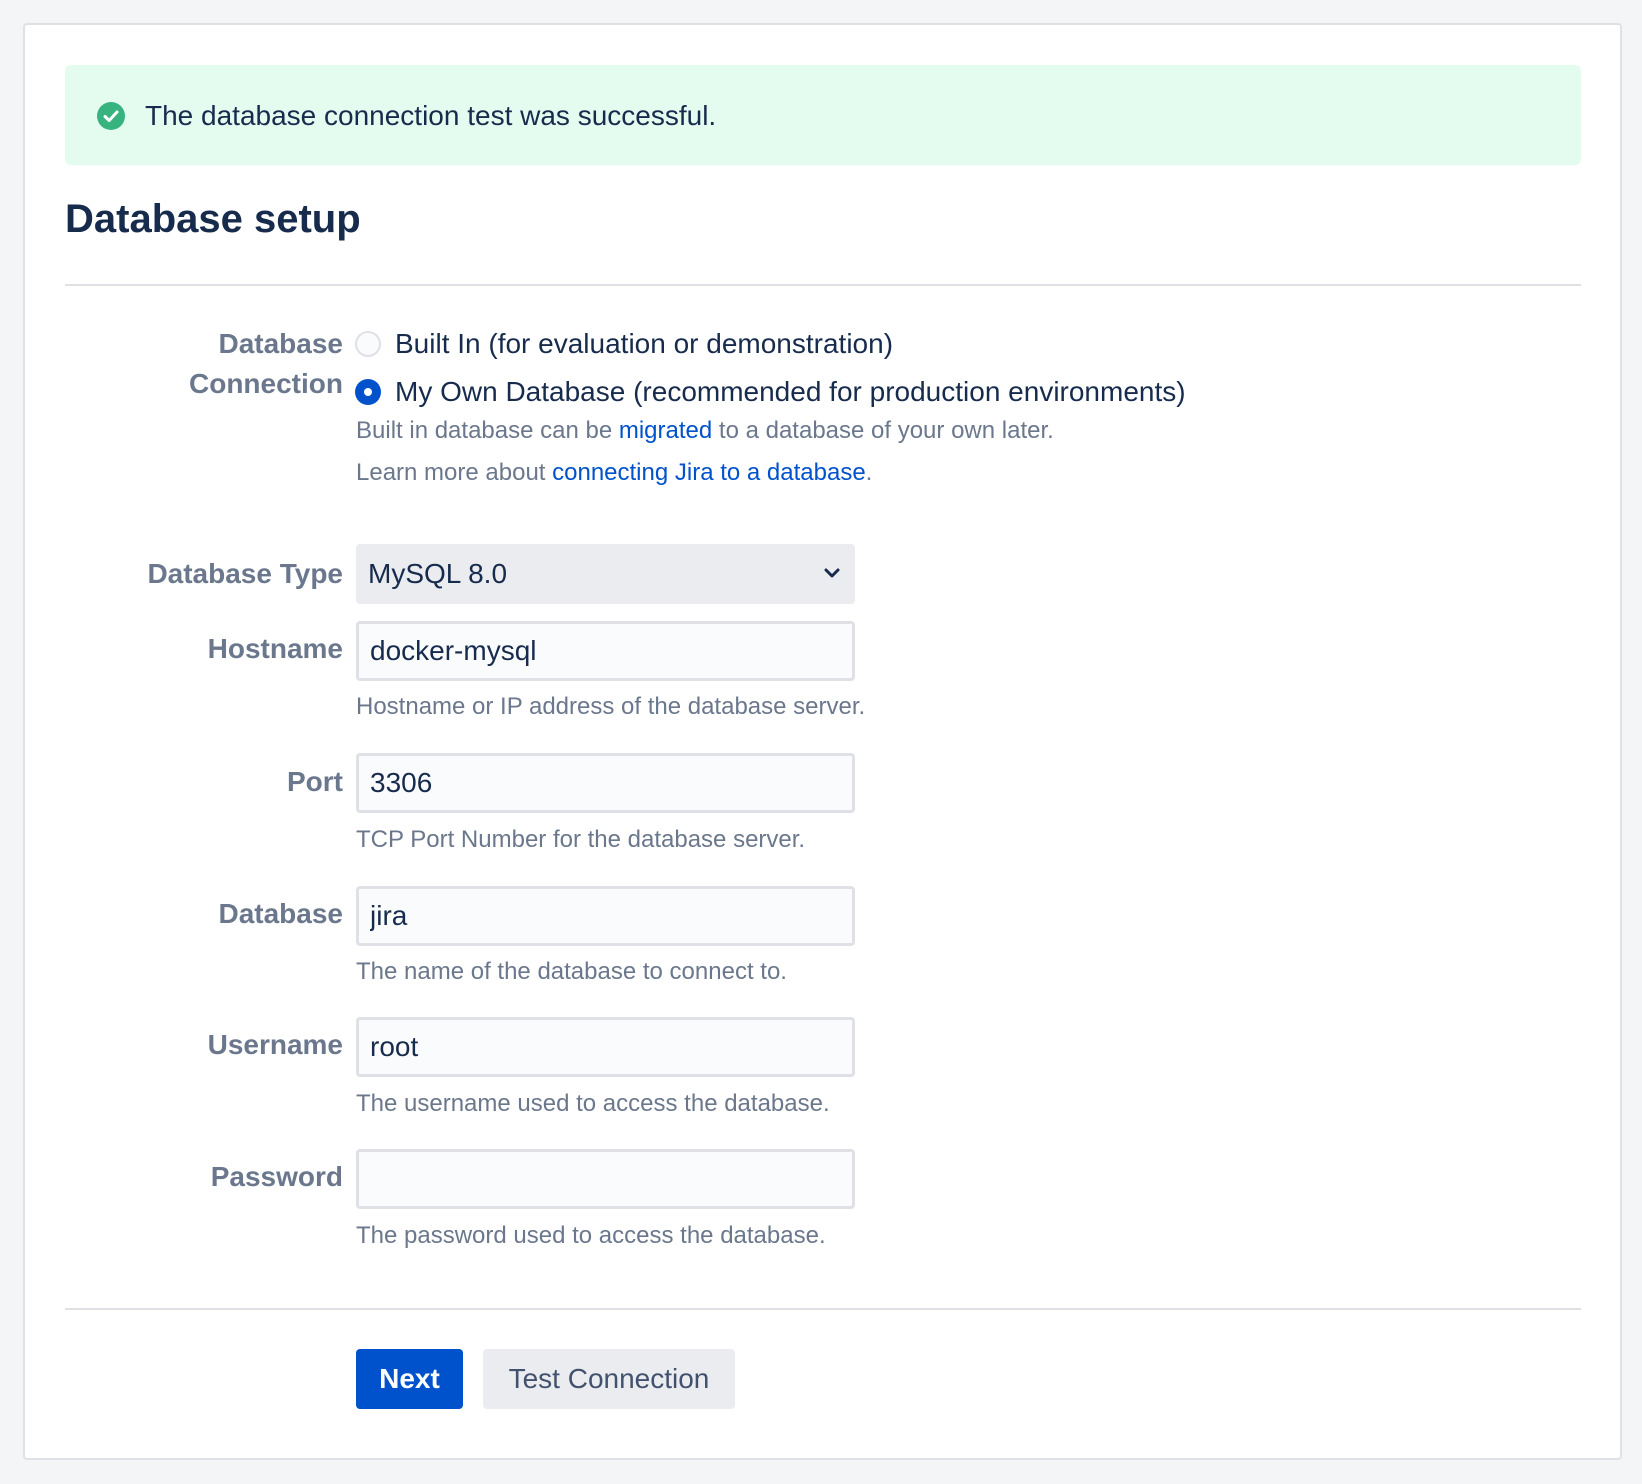  What do you see at coordinates (605, 574) in the screenshot?
I see `database-type-select: MySQL 8.0` at bounding box center [605, 574].